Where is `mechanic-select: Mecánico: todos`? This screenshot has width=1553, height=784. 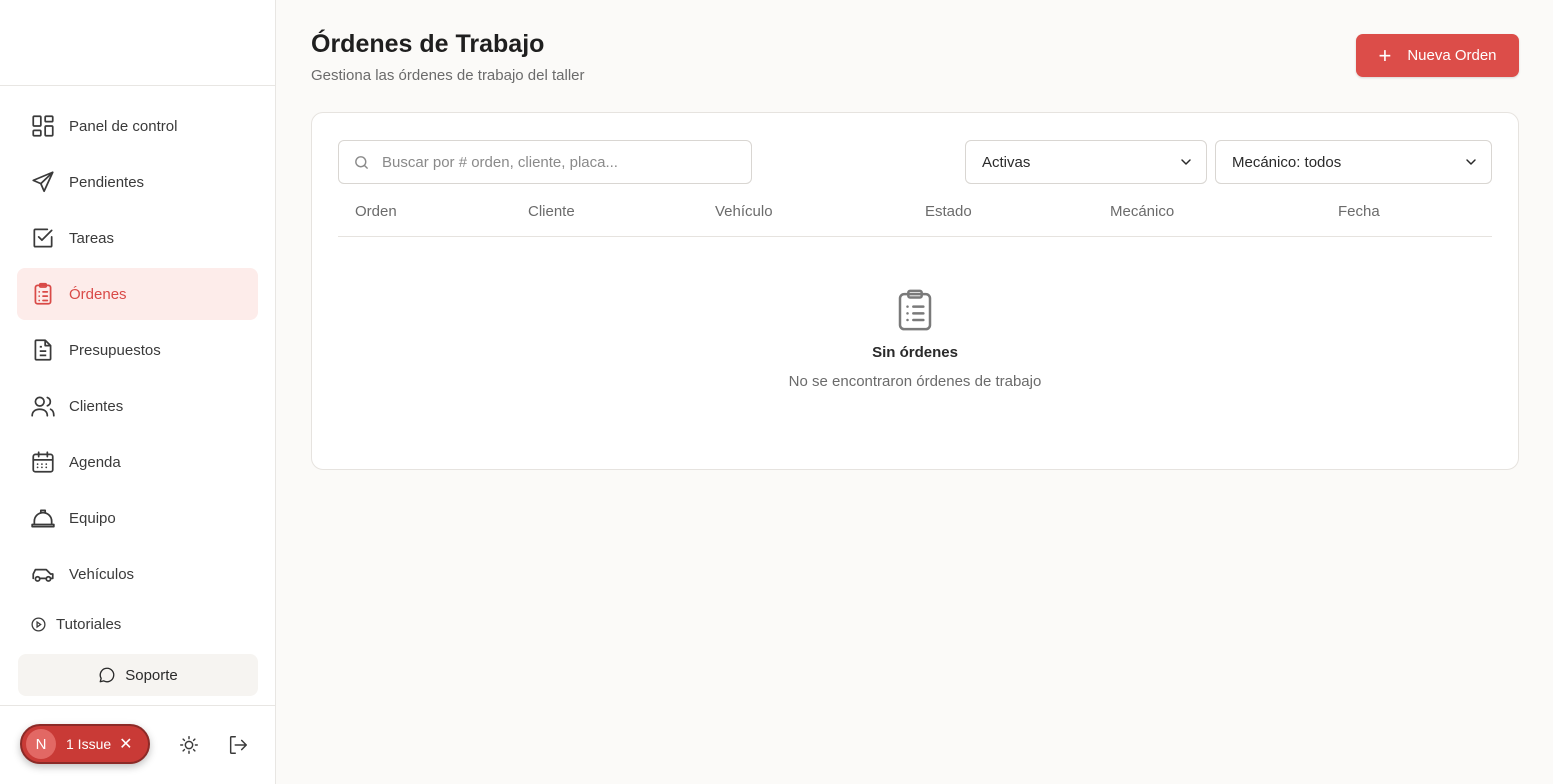
mechanic-select: Mecánico: todos is located at coordinates (1353, 162).